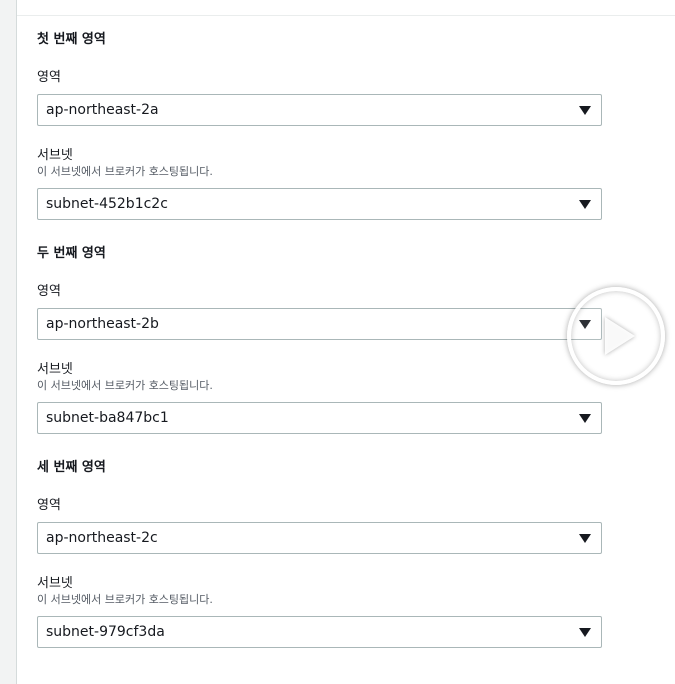 This screenshot has width=675, height=684. I want to click on zone-1-title: 첫 번째 영역, so click(71, 39).